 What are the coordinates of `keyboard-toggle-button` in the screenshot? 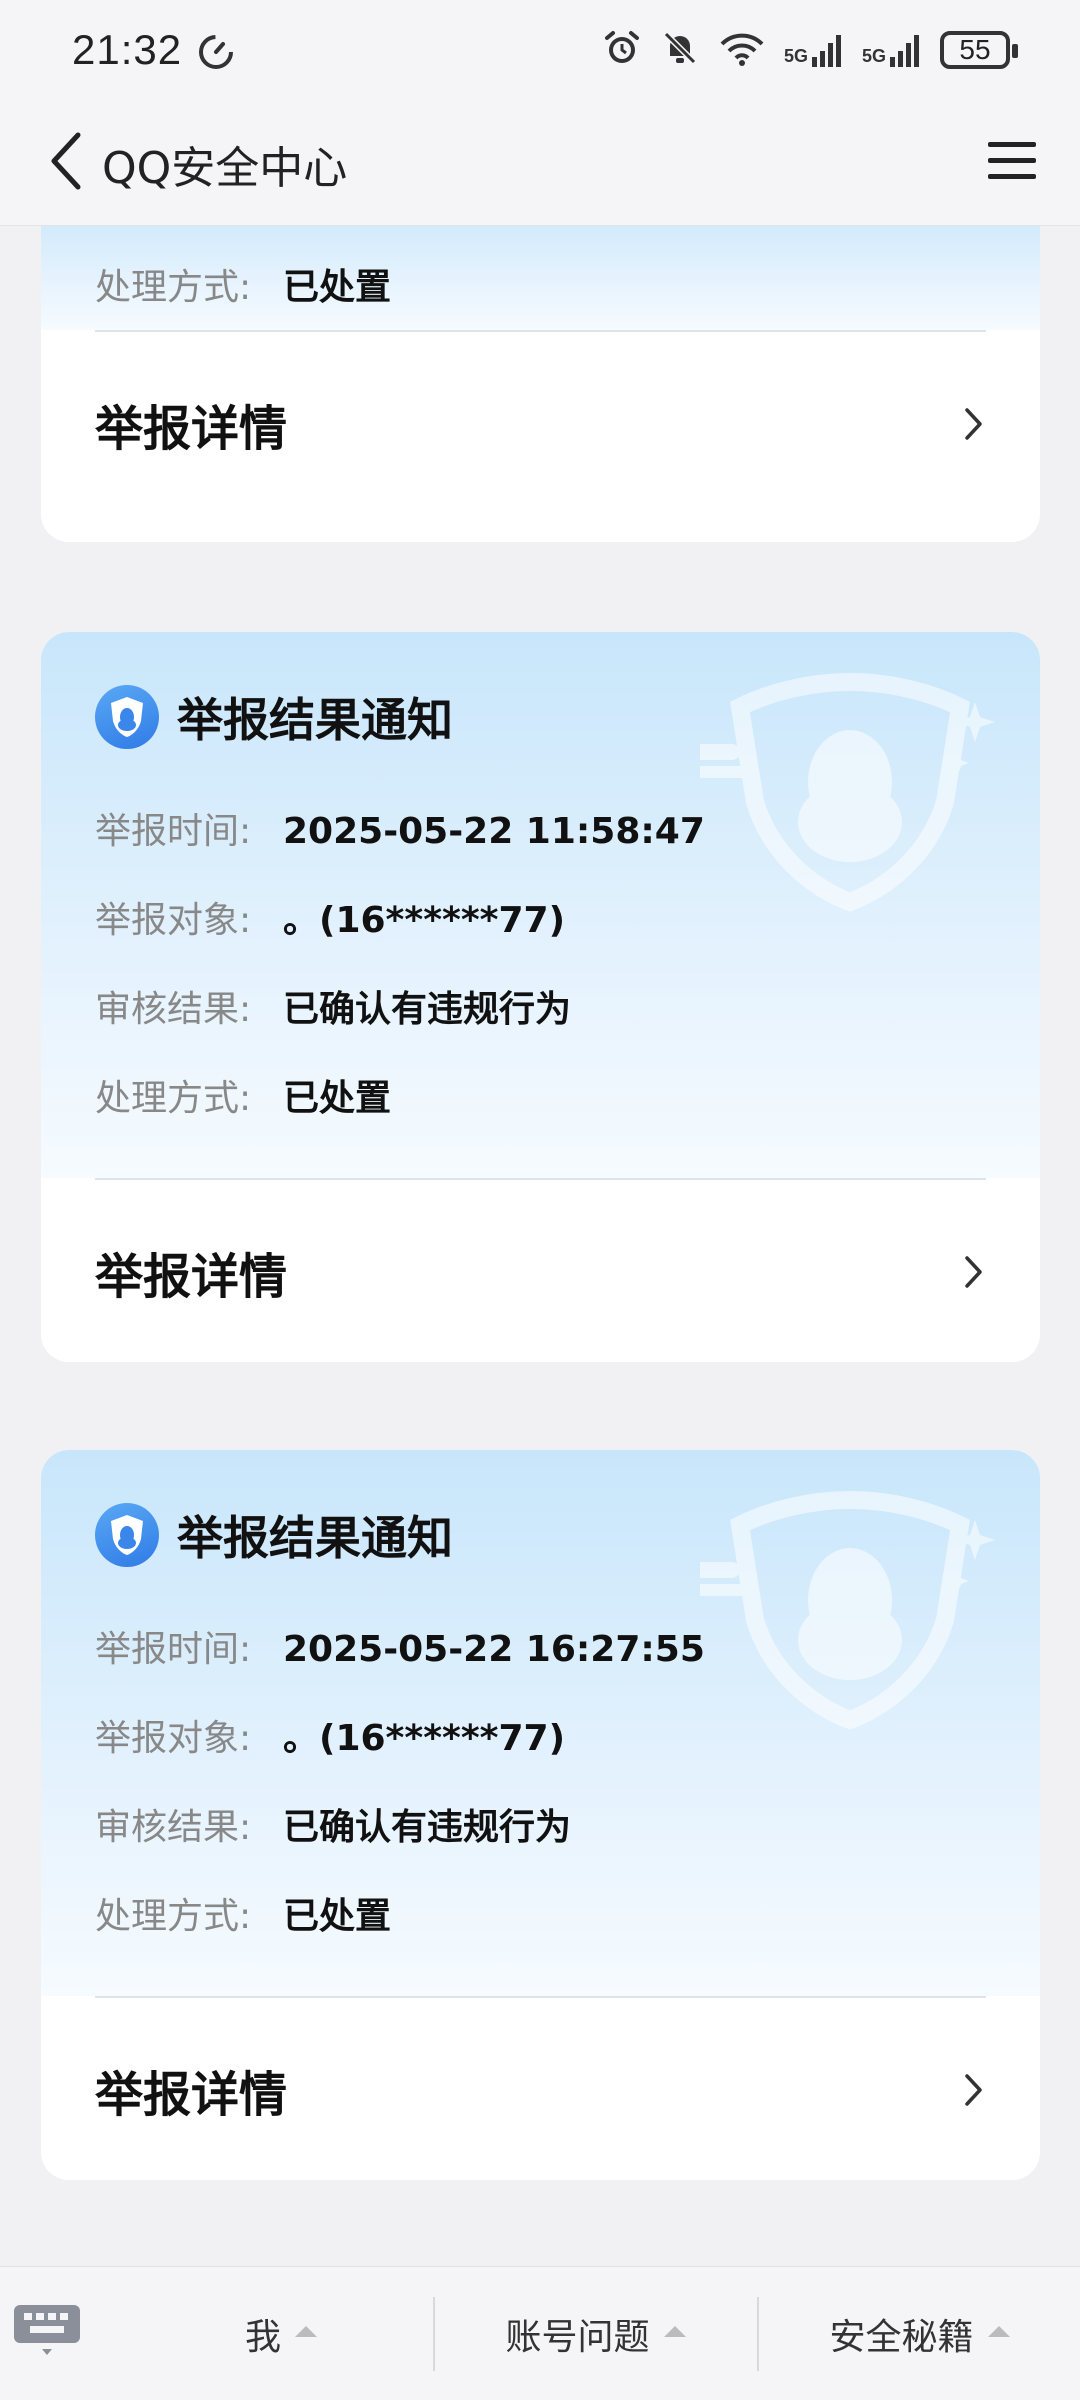 It's located at (47, 2333).